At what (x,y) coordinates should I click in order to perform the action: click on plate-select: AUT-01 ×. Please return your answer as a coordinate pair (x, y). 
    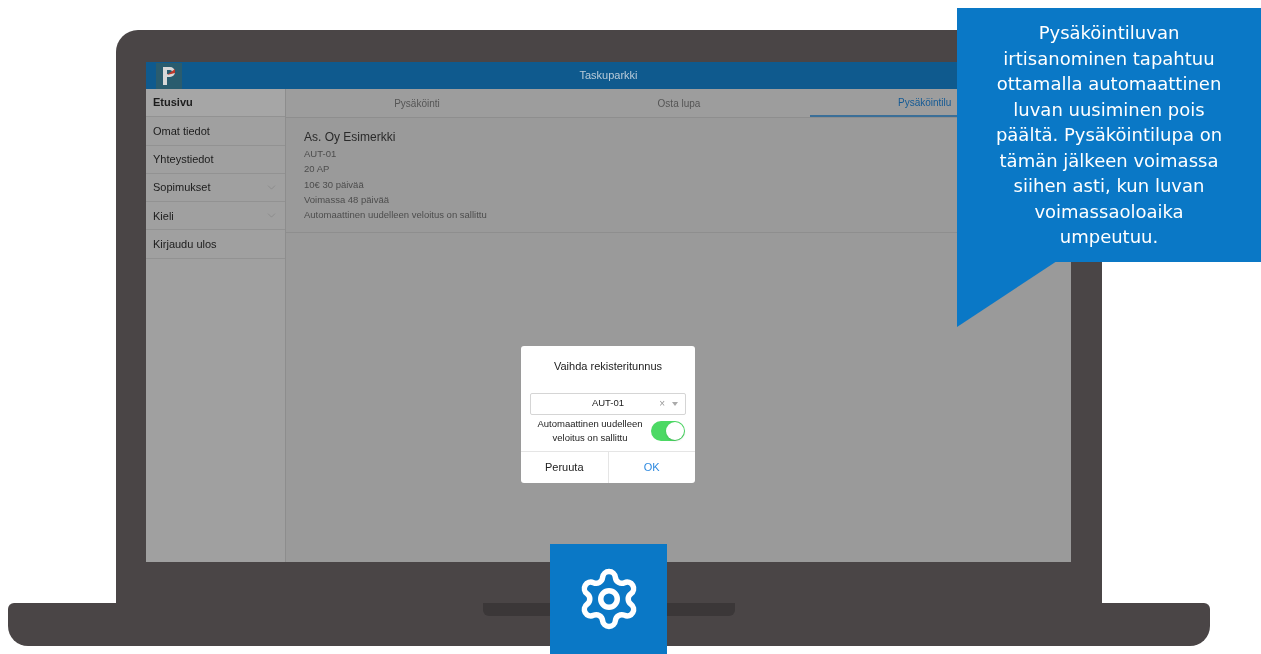
    Looking at the image, I should click on (608, 403).